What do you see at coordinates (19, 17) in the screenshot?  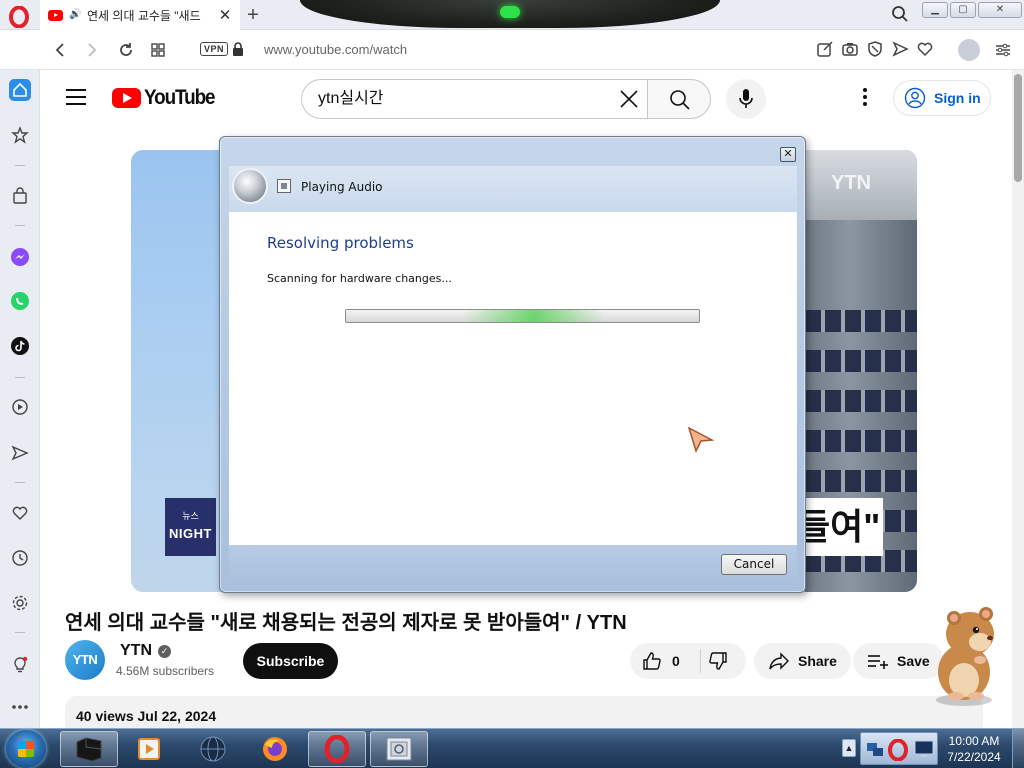 I see `opera-menu-icon` at bounding box center [19, 17].